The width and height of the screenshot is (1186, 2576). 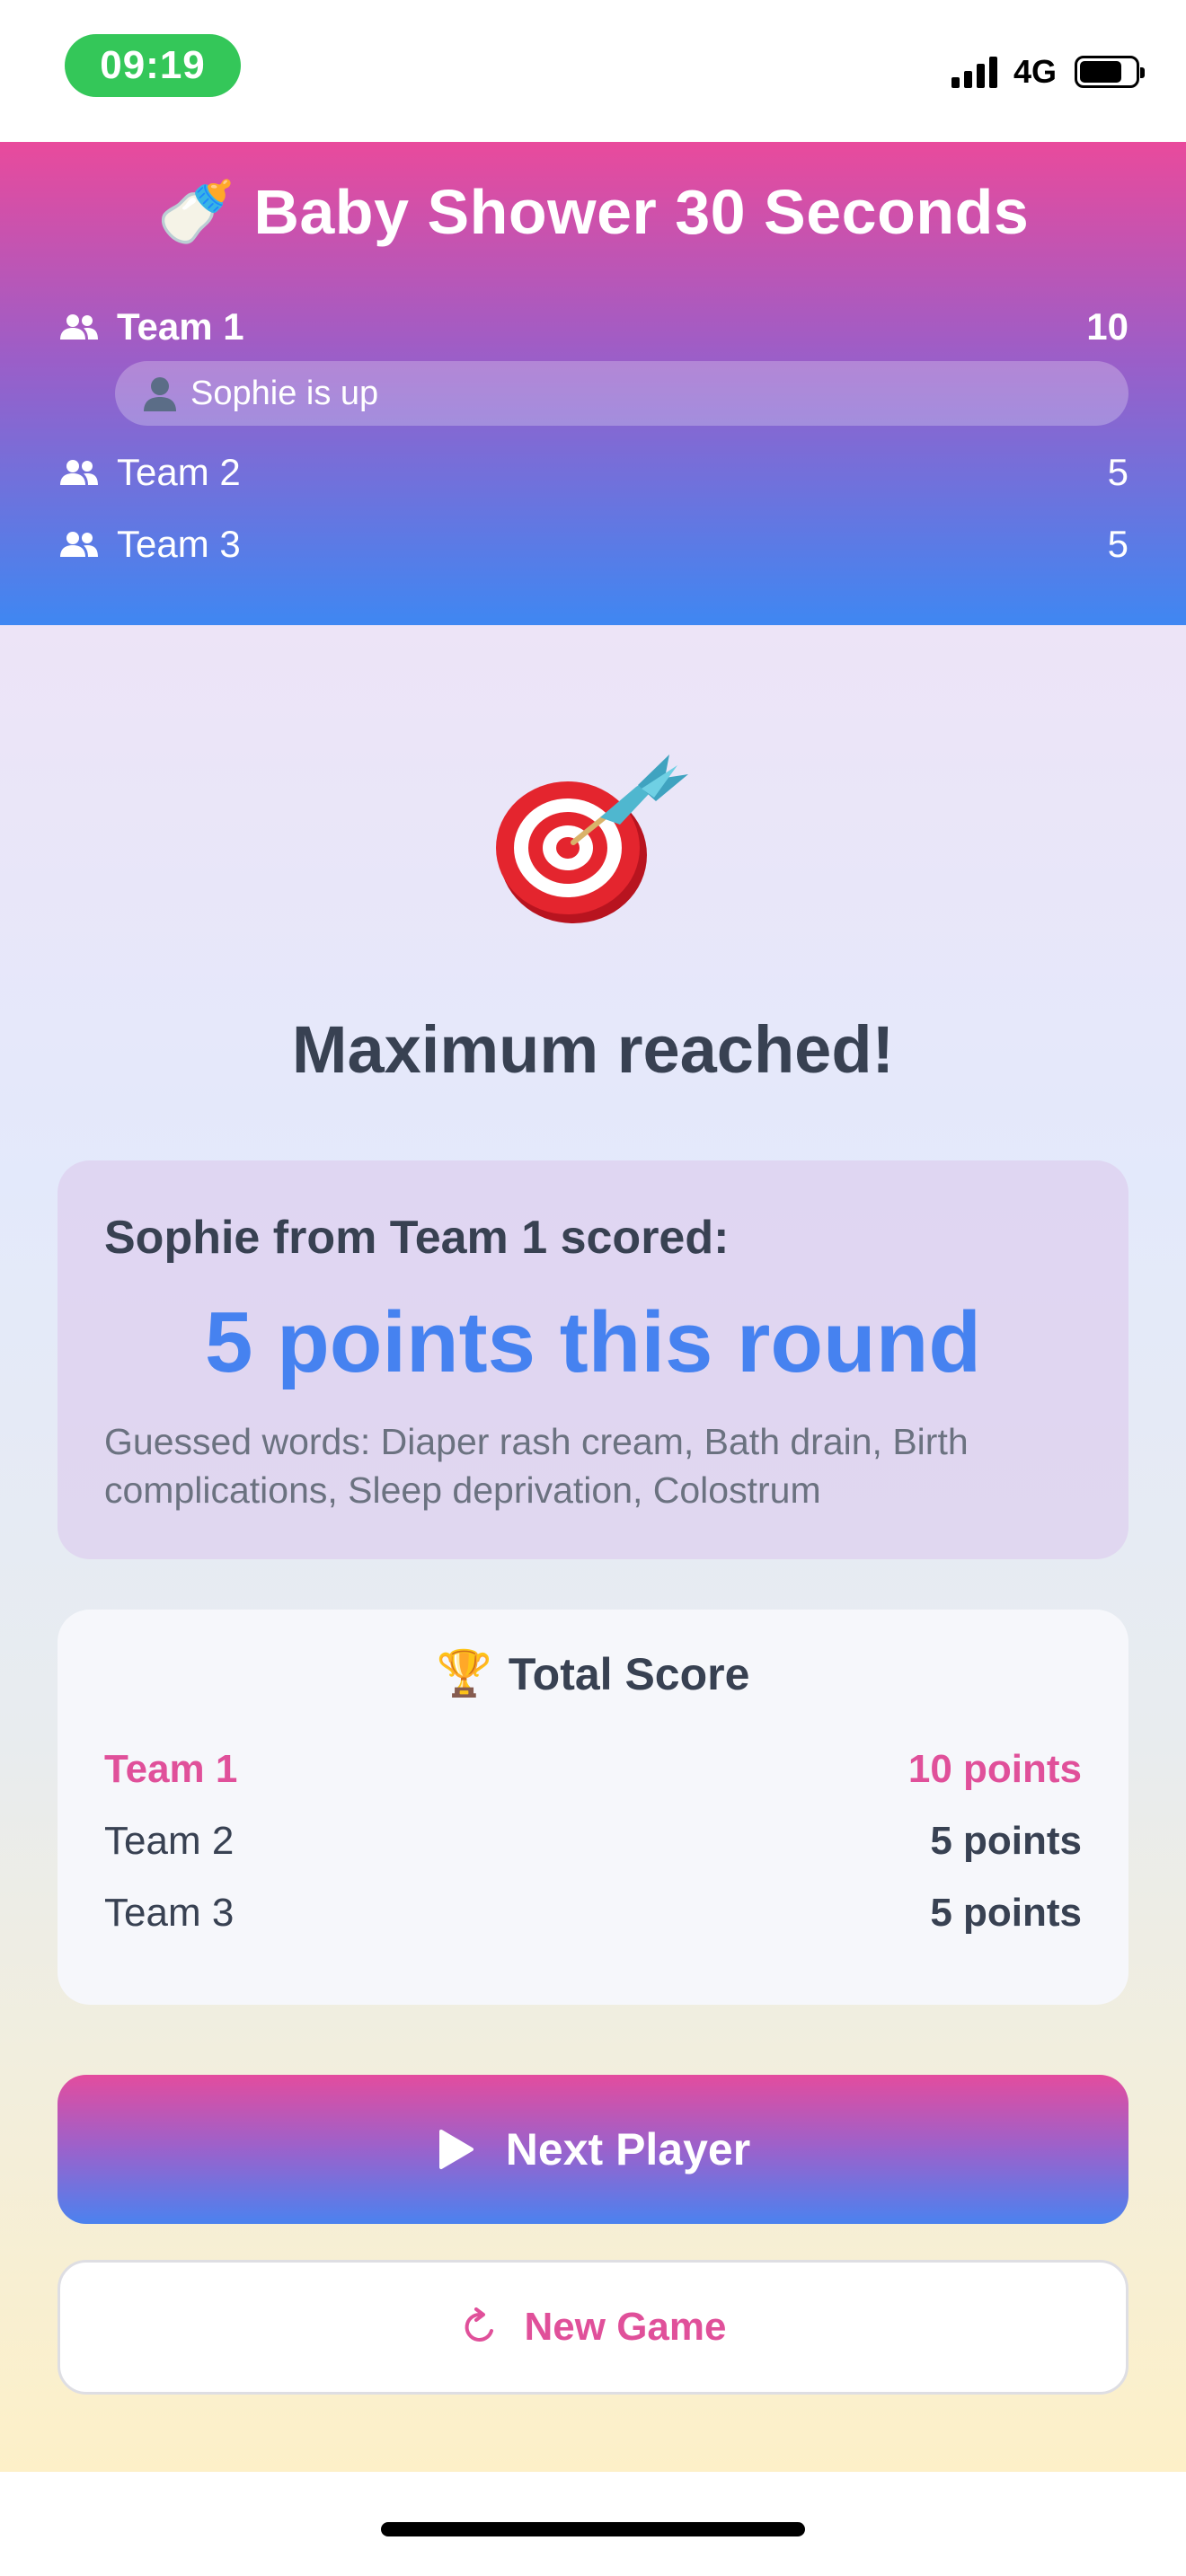 I want to click on score-row-team-2: Team 2 5 points, so click(x=593, y=1841).